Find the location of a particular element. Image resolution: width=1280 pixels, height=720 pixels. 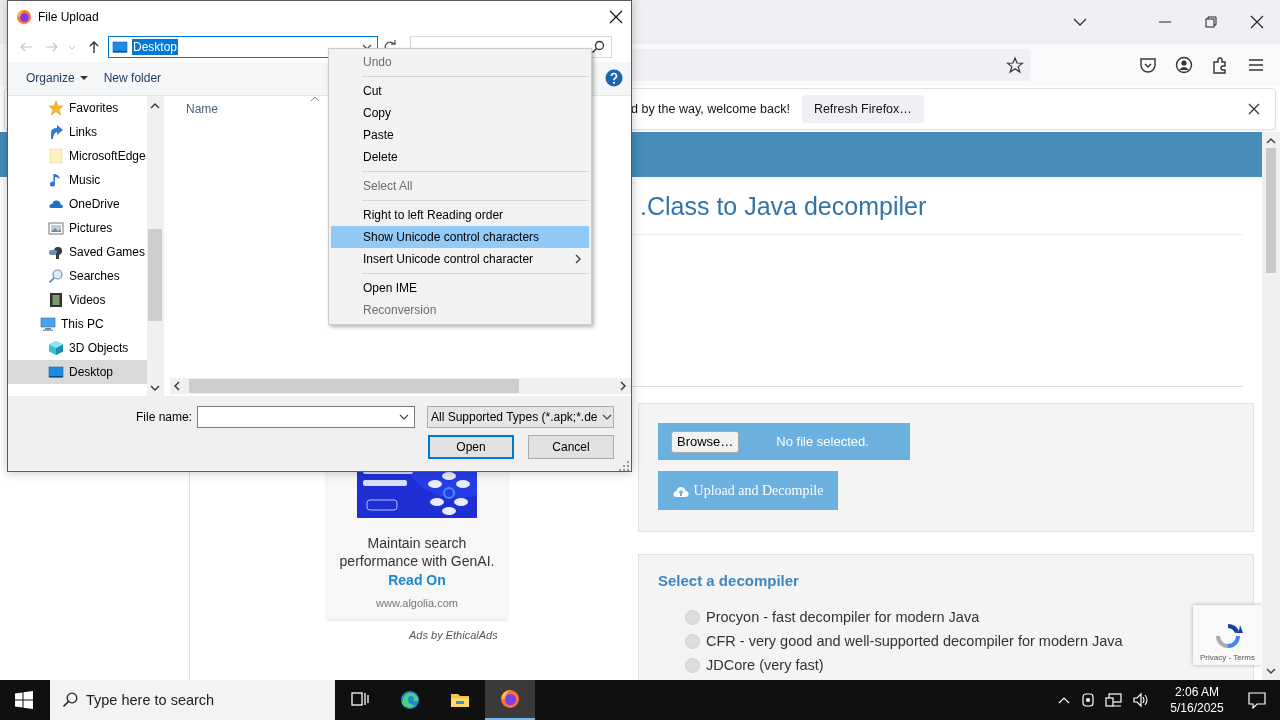

address-text: Desktop is located at coordinates (155, 47).